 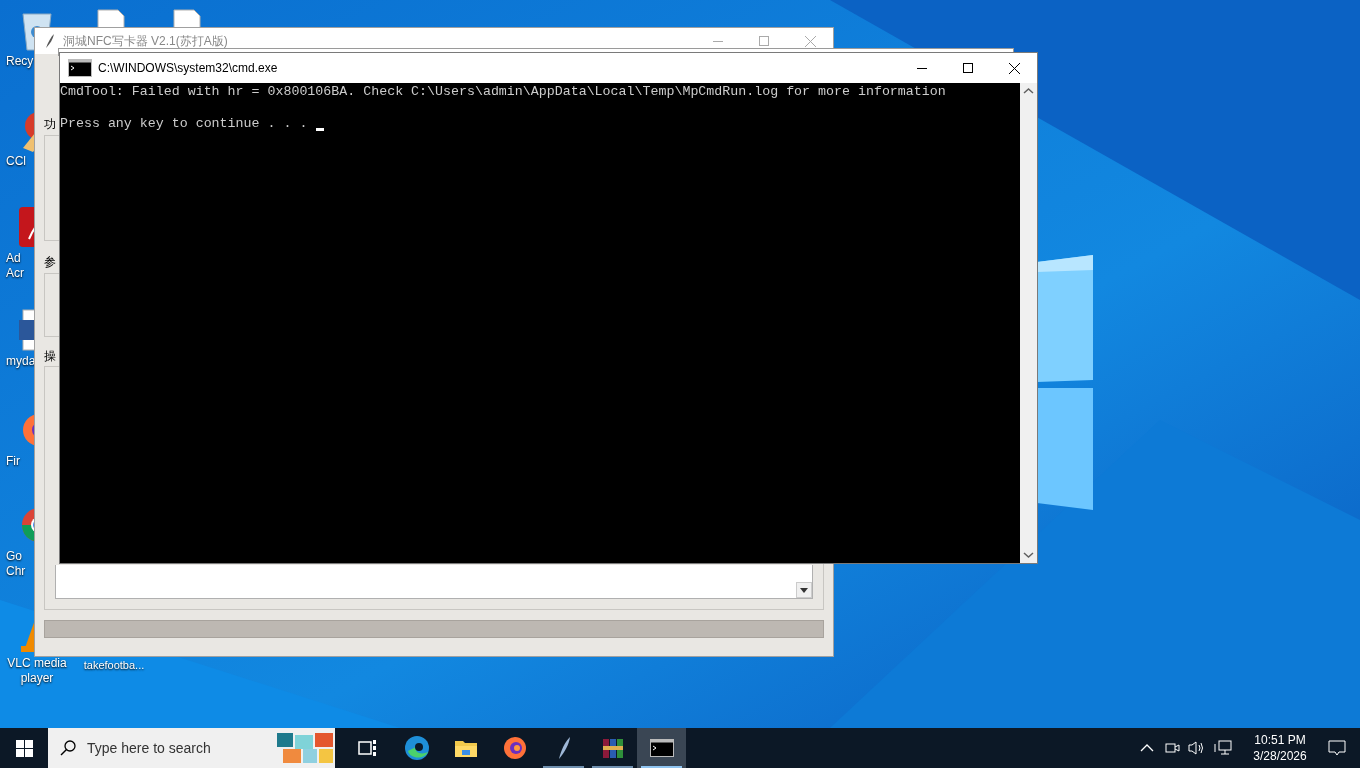 I want to click on desktop-icon-label: Recy, so click(x=20, y=61).